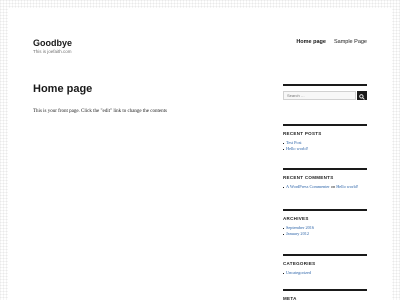 This screenshot has height=305, width=400. What do you see at coordinates (325, 138) in the screenshot?
I see `recent-posts-widget: RECENT POSTS Test Post Hello world!` at bounding box center [325, 138].